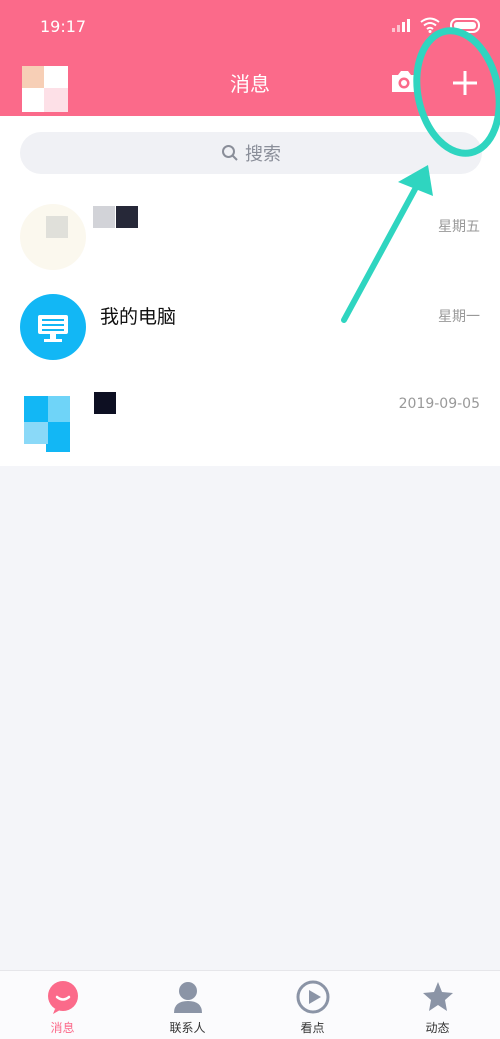 The width and height of the screenshot is (500, 1039). Describe the element at coordinates (187, 1028) in the screenshot. I see `tab-label: 联系人` at that location.